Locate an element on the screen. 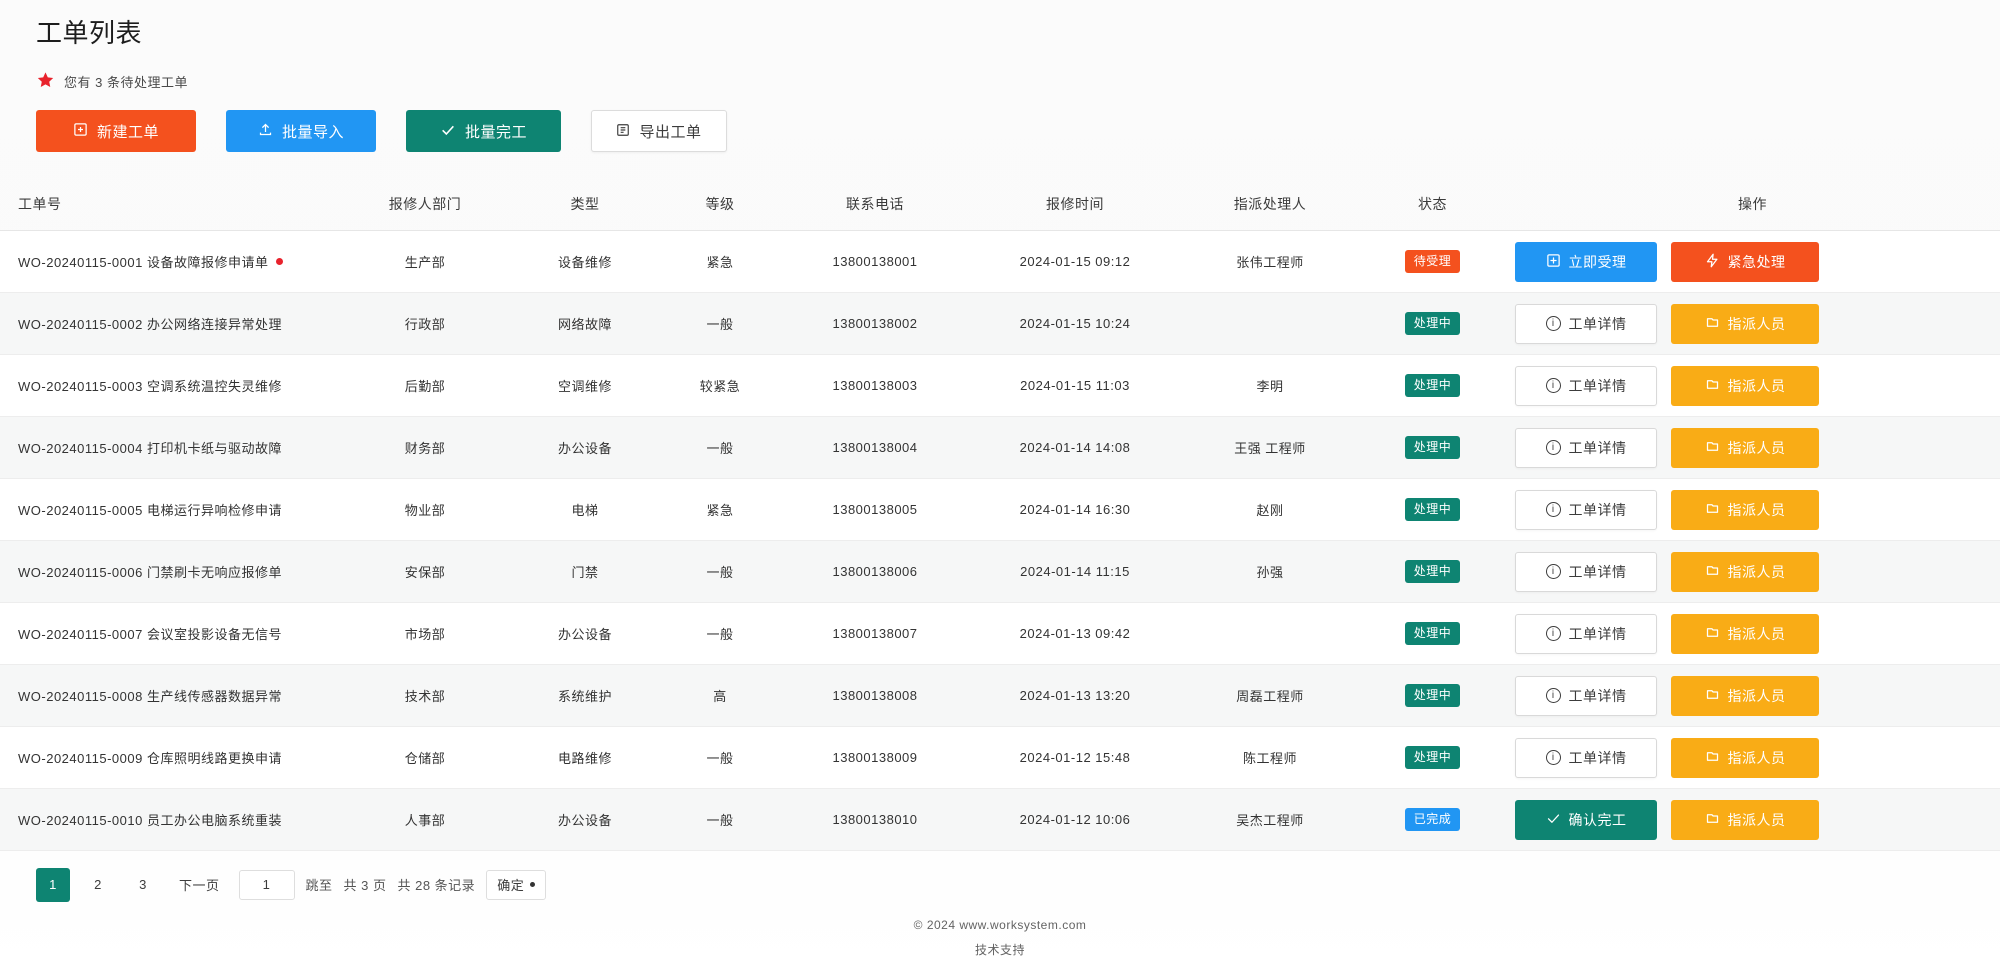 The height and width of the screenshot is (972, 2000). cell-order: WO-20240115-0004 打印机卡纸与驱动故障 is located at coordinates (170, 448).